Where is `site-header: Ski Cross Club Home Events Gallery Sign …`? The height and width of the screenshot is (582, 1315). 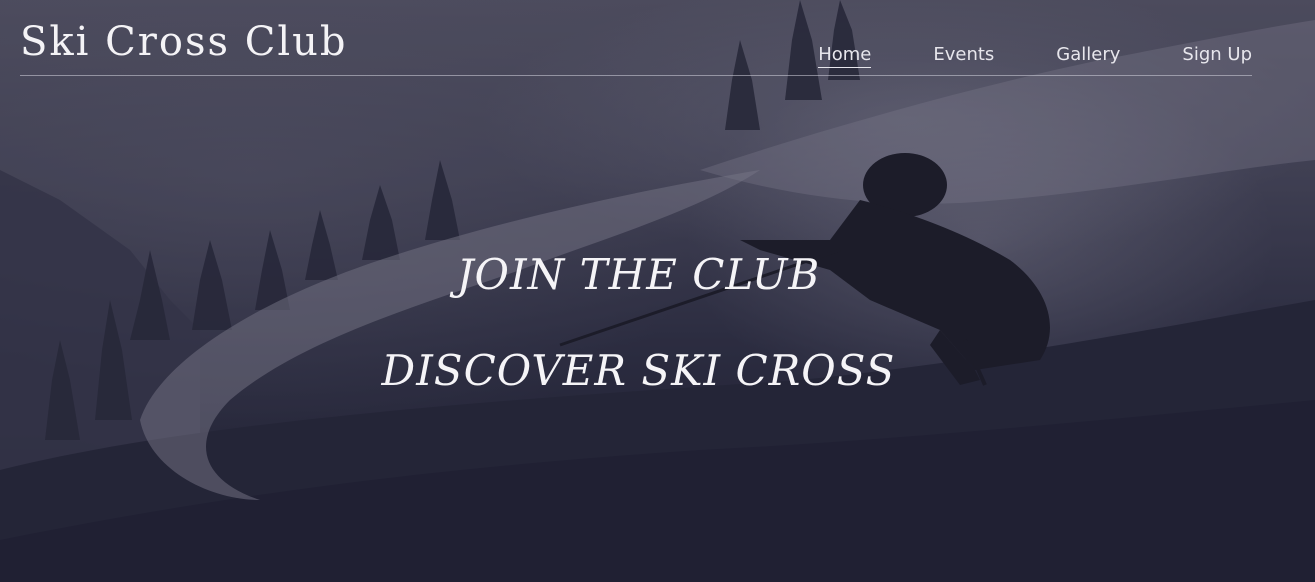 site-header: Ski Cross Club Home Events Gallery Sign … is located at coordinates (636, 38).